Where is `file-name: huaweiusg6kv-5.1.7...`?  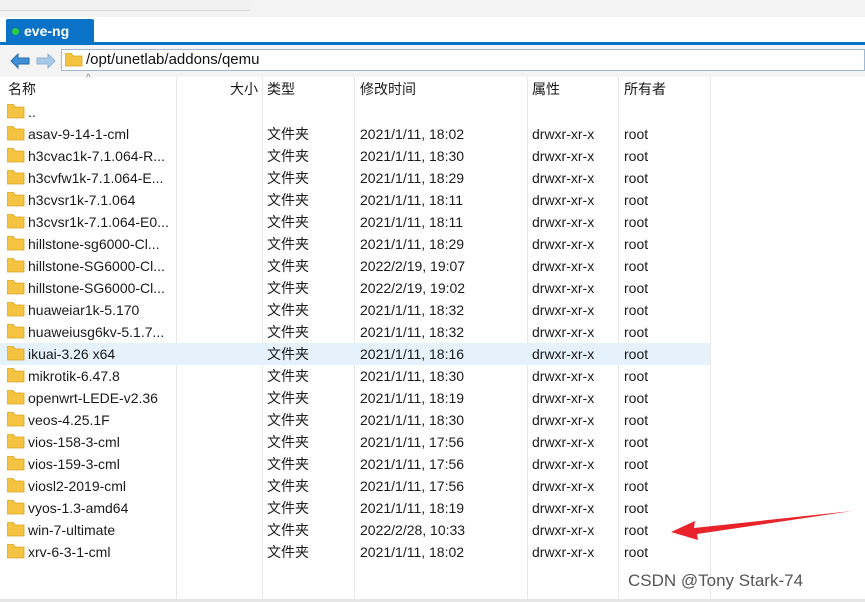 file-name: huaweiusg6kv-5.1.7... is located at coordinates (96, 332).